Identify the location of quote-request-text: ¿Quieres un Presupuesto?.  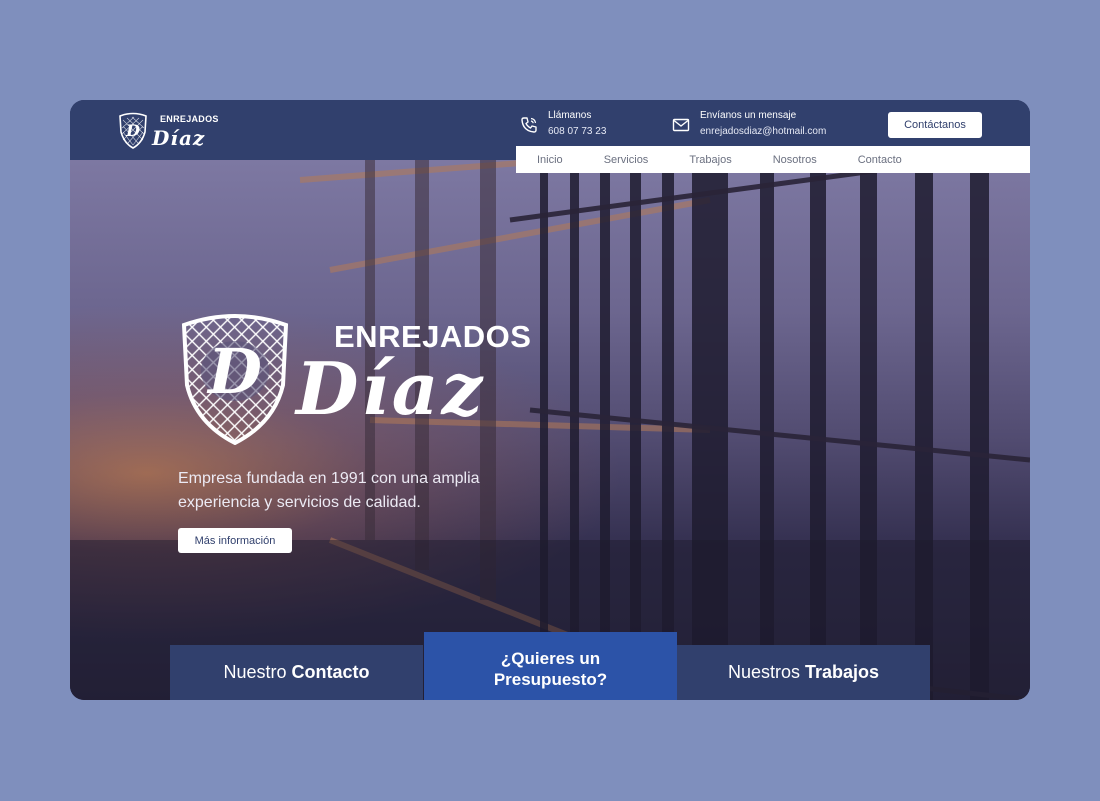
(550, 669).